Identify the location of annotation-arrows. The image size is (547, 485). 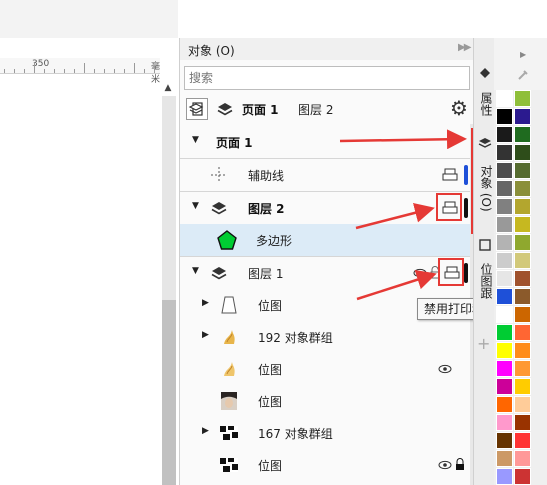
(403, 215).